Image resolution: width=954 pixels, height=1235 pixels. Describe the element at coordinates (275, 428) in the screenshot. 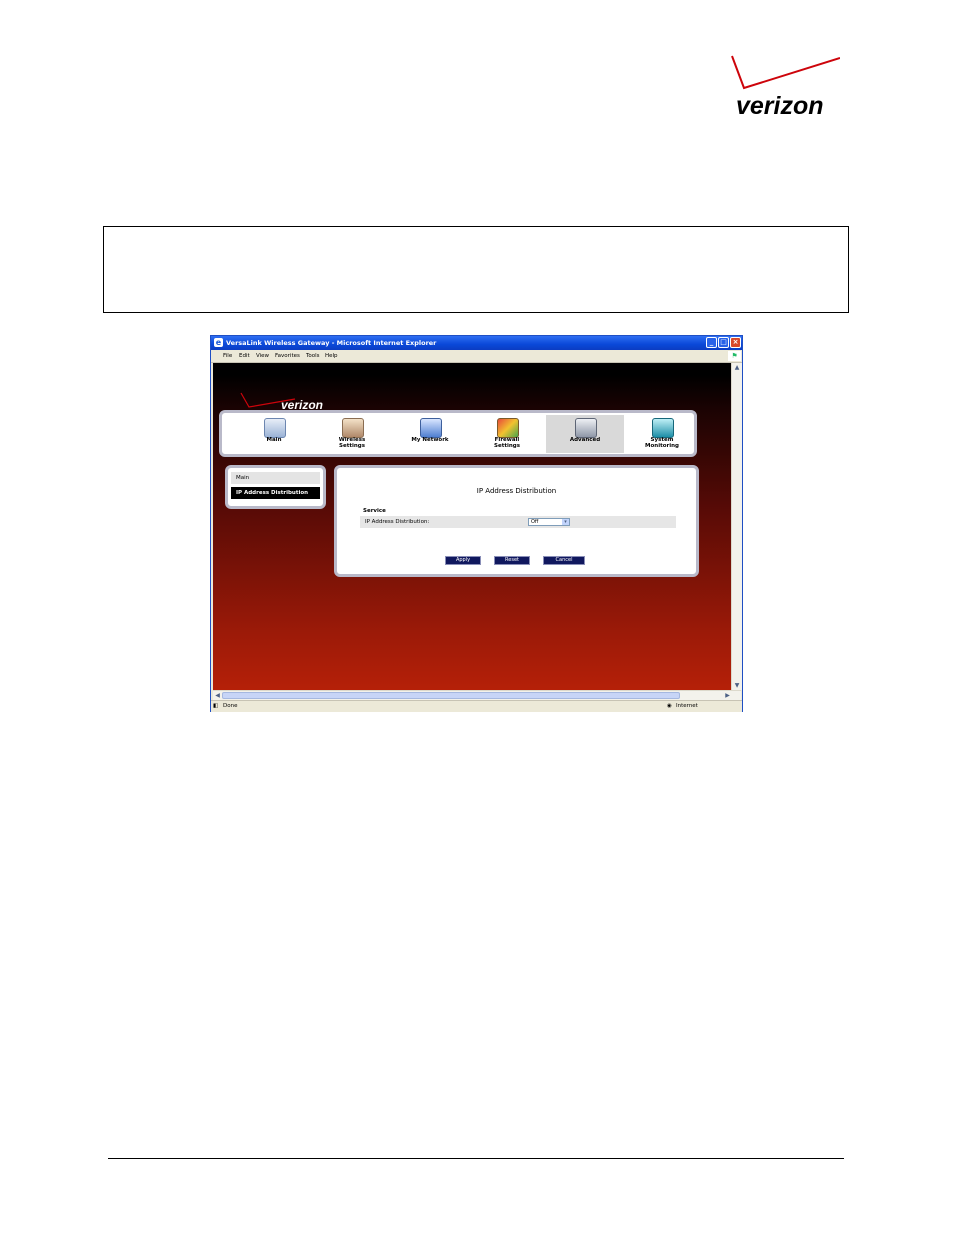

I see `main-icon` at that location.